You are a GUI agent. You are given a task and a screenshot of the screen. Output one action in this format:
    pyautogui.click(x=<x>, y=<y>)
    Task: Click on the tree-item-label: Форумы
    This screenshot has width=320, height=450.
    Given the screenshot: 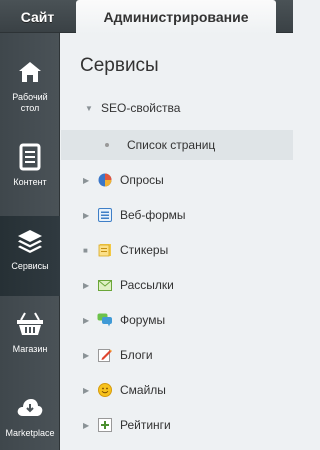 What is the action you would take?
    pyautogui.click(x=143, y=320)
    